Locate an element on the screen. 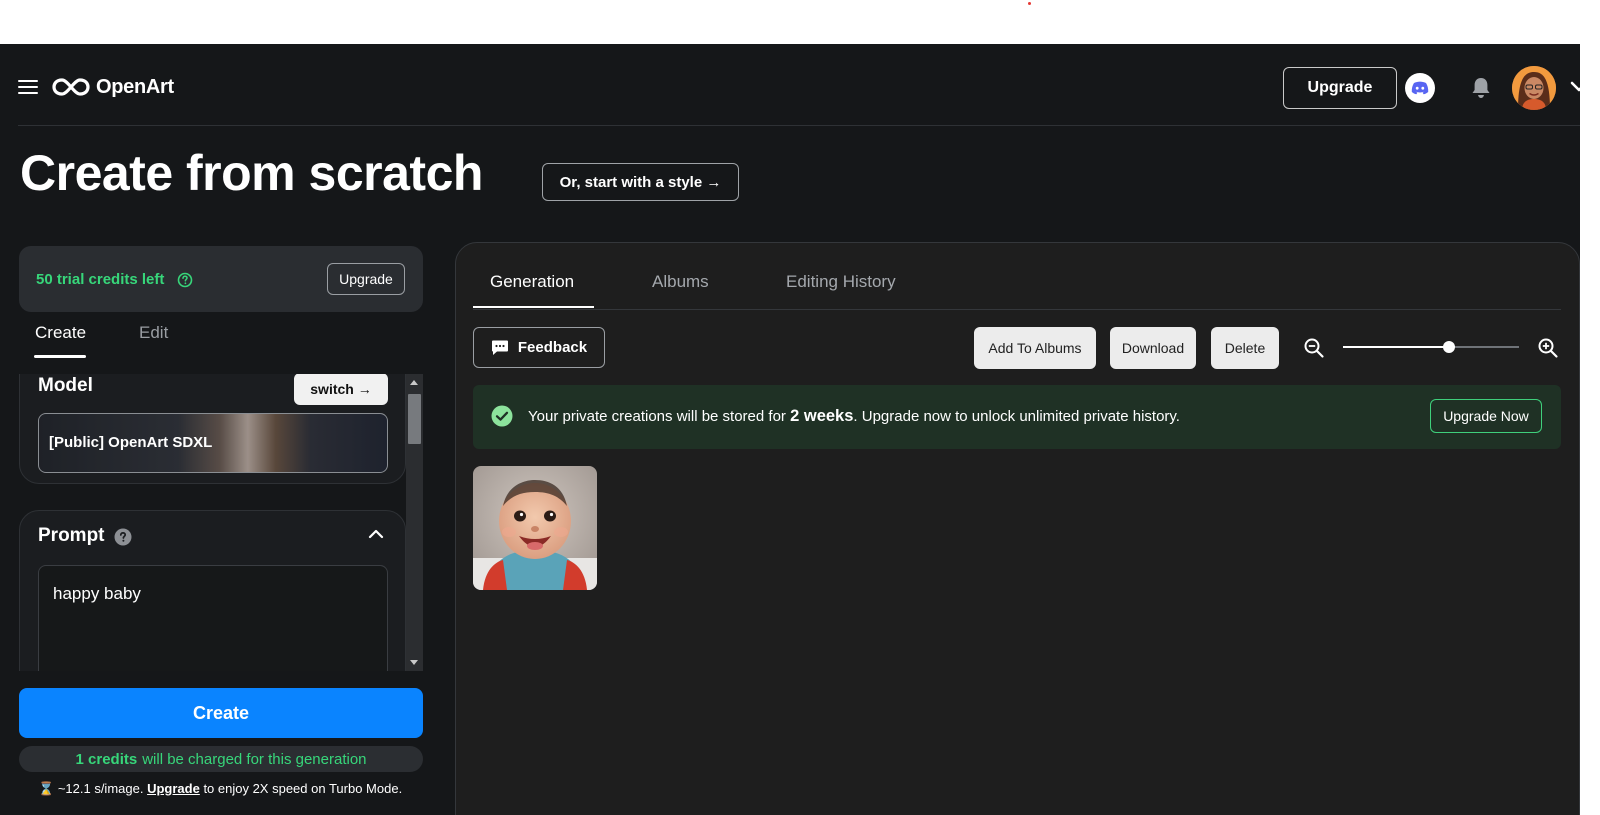 This screenshot has width=1600, height=815. feedback-label: Feedback is located at coordinates (552, 347).